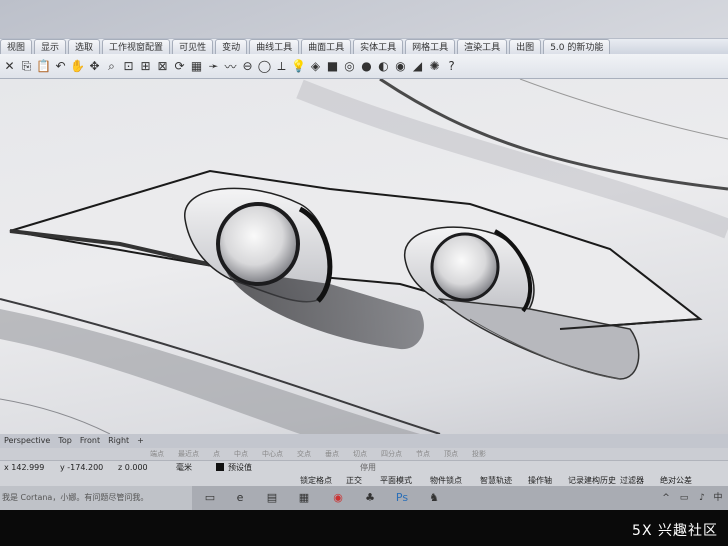  I want to click on sphere-dark-icon: ◐, so click(383, 66).